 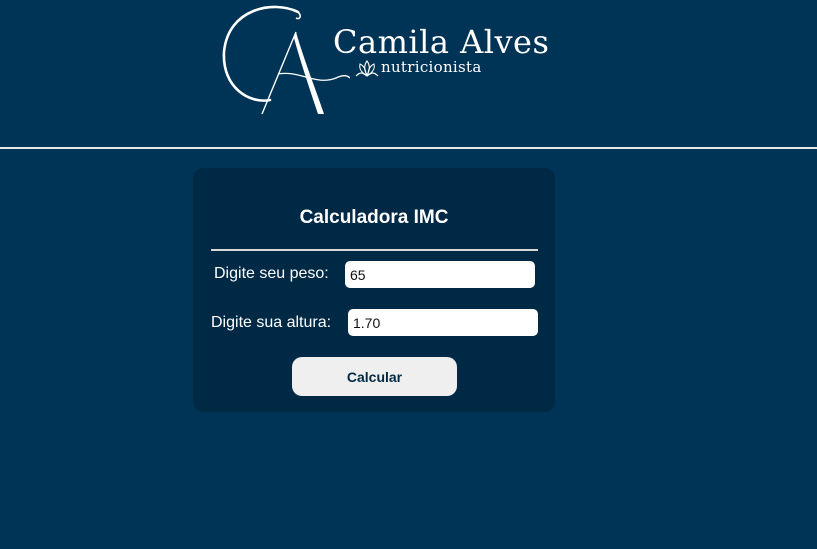 I want to click on weight-label: Digite seu peso:, so click(x=271, y=273).